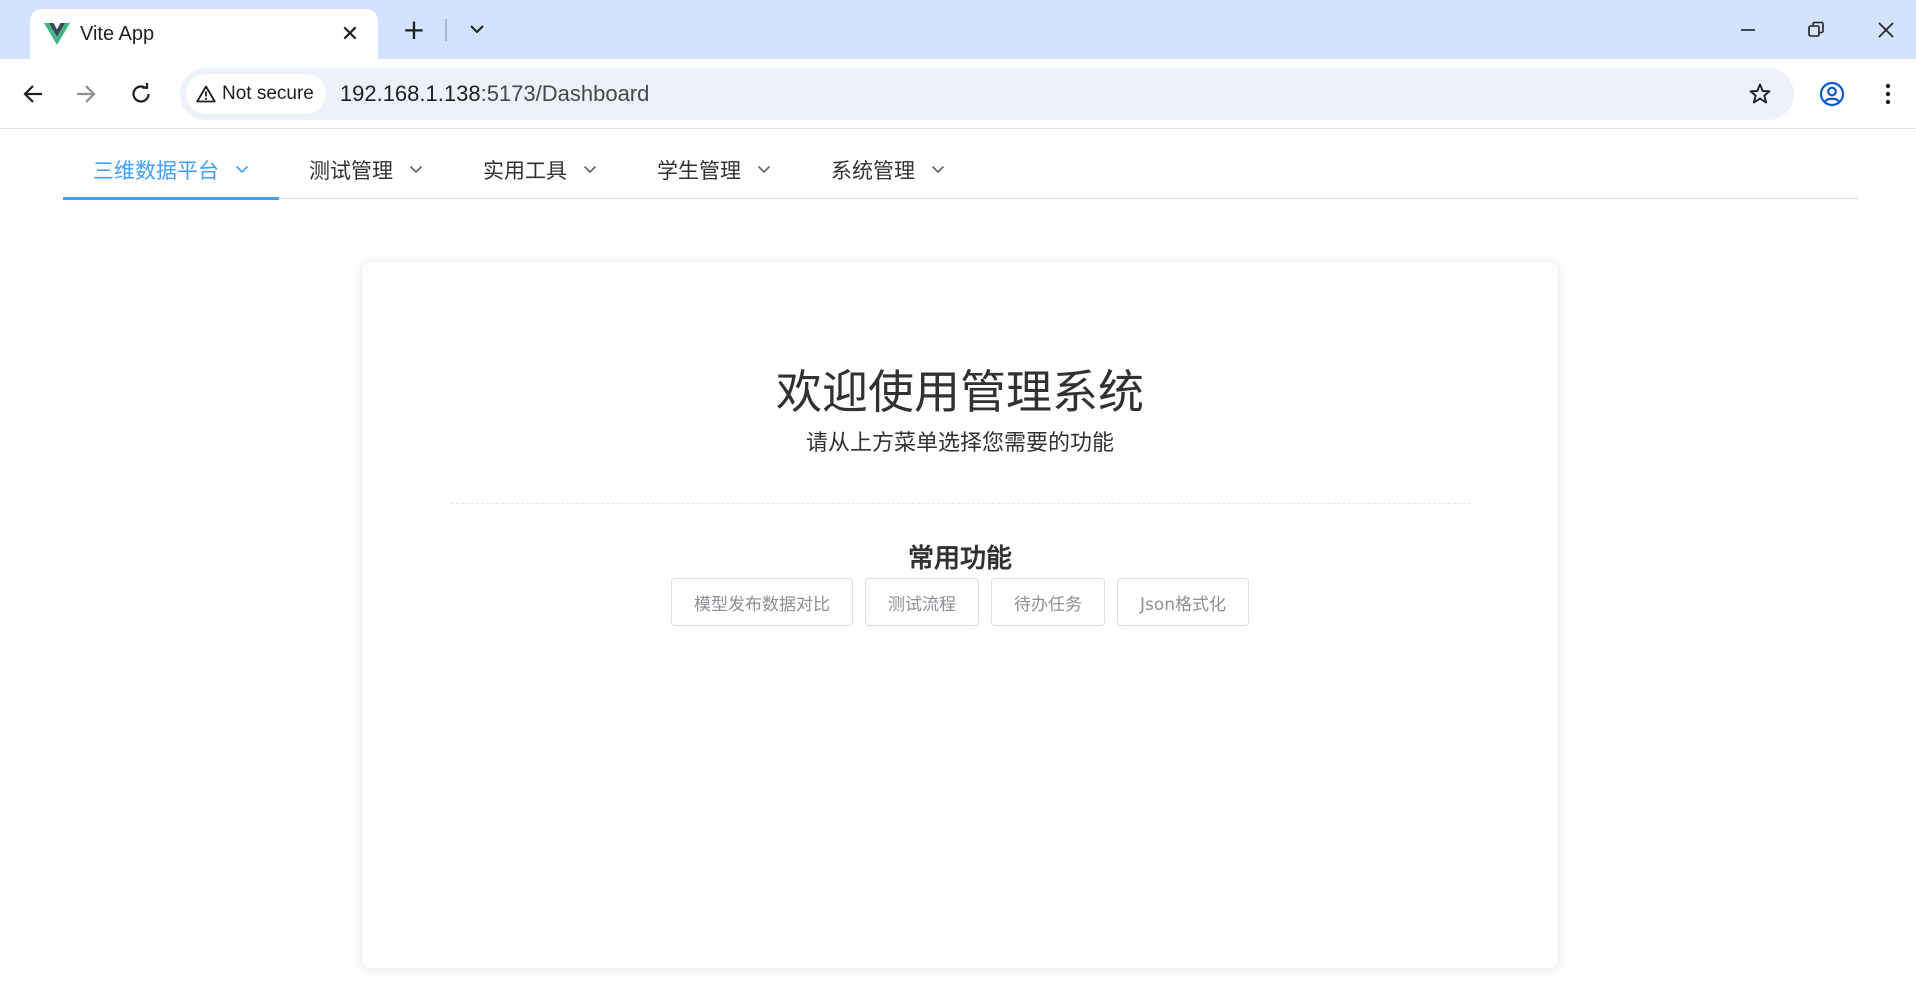 This screenshot has width=1916, height=1001. I want to click on arrow-left-icon, so click(32, 94).